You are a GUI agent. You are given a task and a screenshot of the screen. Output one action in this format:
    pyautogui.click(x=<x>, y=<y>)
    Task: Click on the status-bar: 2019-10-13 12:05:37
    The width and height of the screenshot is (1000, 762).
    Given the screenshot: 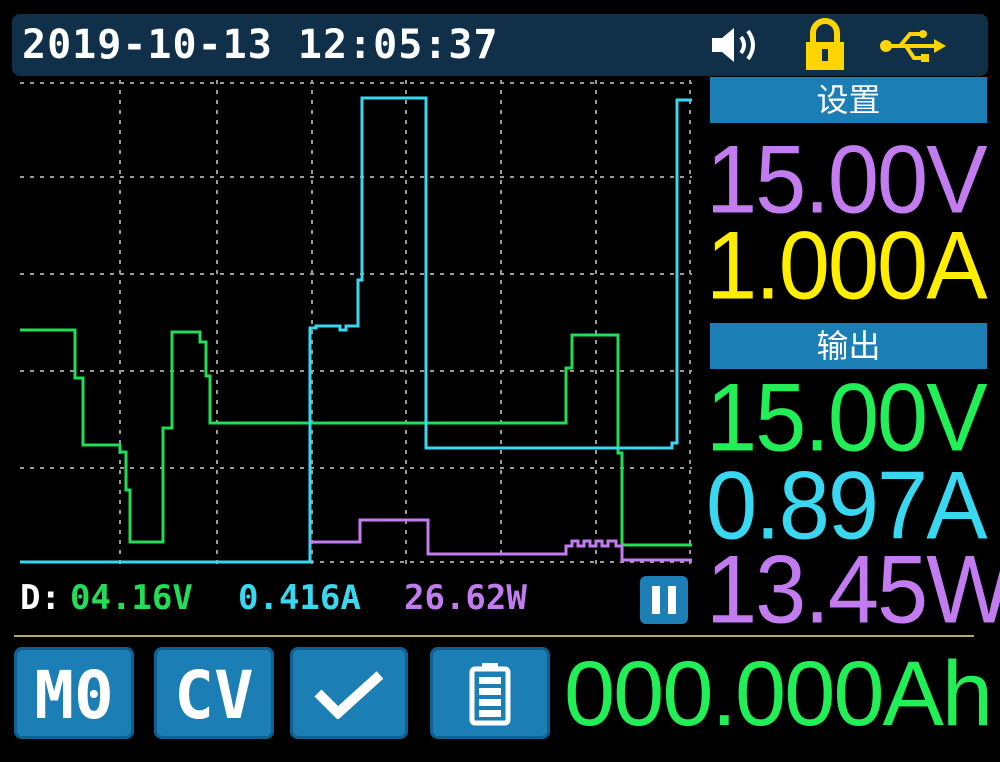 What is the action you would take?
    pyautogui.click(x=500, y=45)
    